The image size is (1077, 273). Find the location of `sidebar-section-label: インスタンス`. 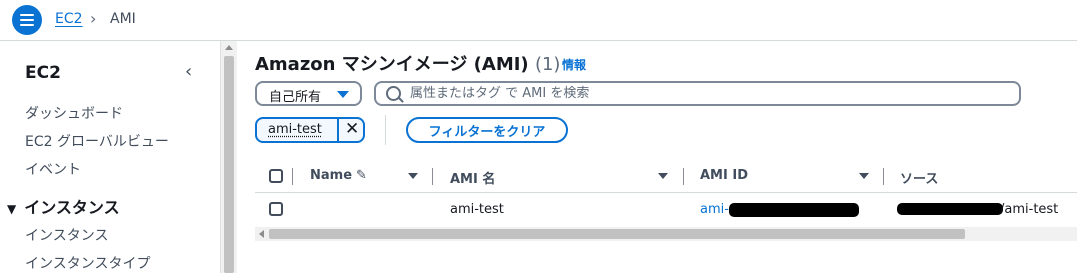

sidebar-section-label: インスタンス is located at coordinates (72, 207).